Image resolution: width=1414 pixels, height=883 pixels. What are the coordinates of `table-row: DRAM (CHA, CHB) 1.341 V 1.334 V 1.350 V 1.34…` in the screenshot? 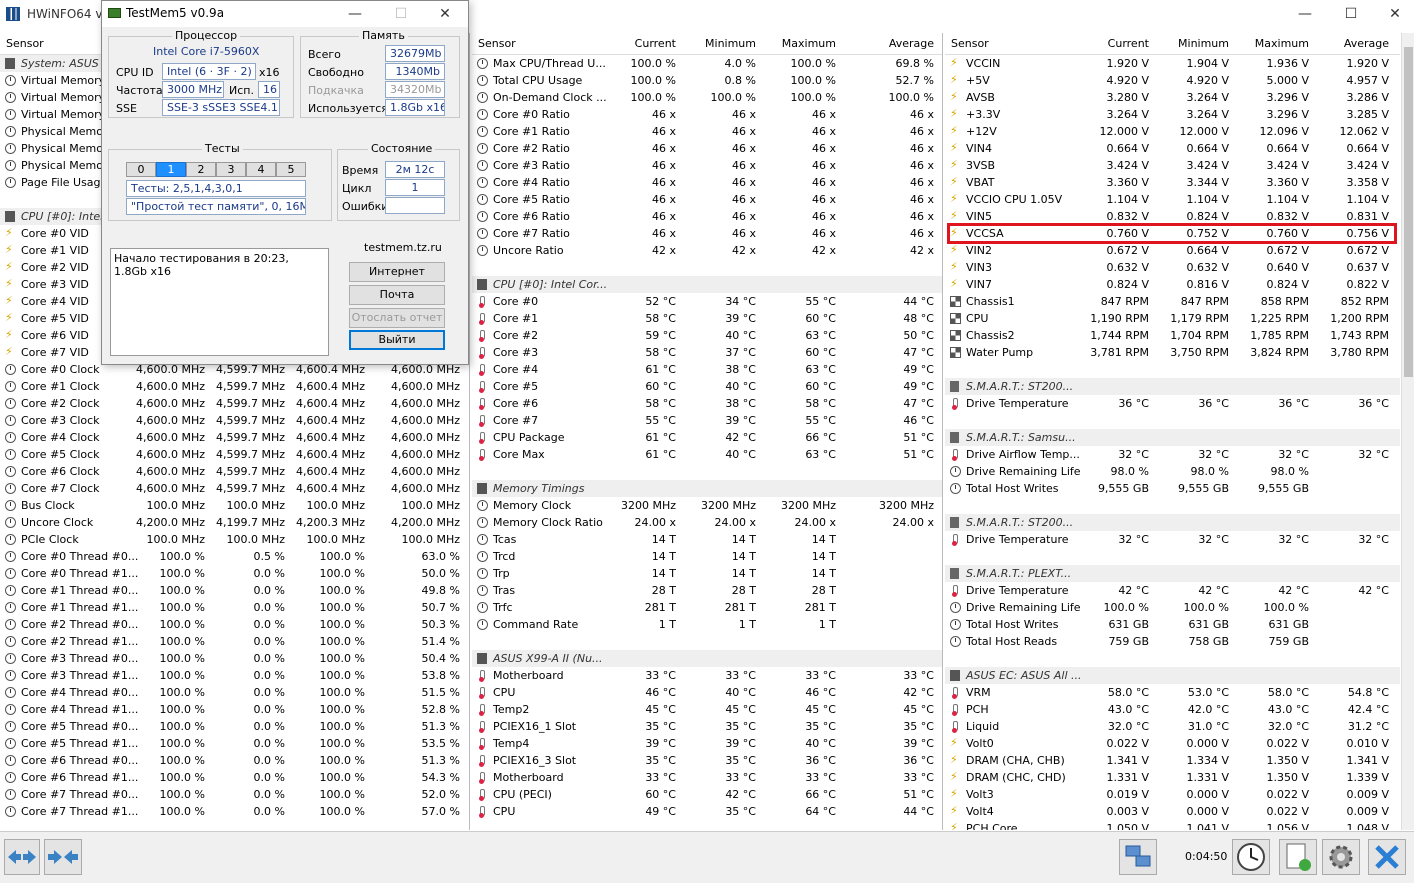 It's located at (1172, 760).